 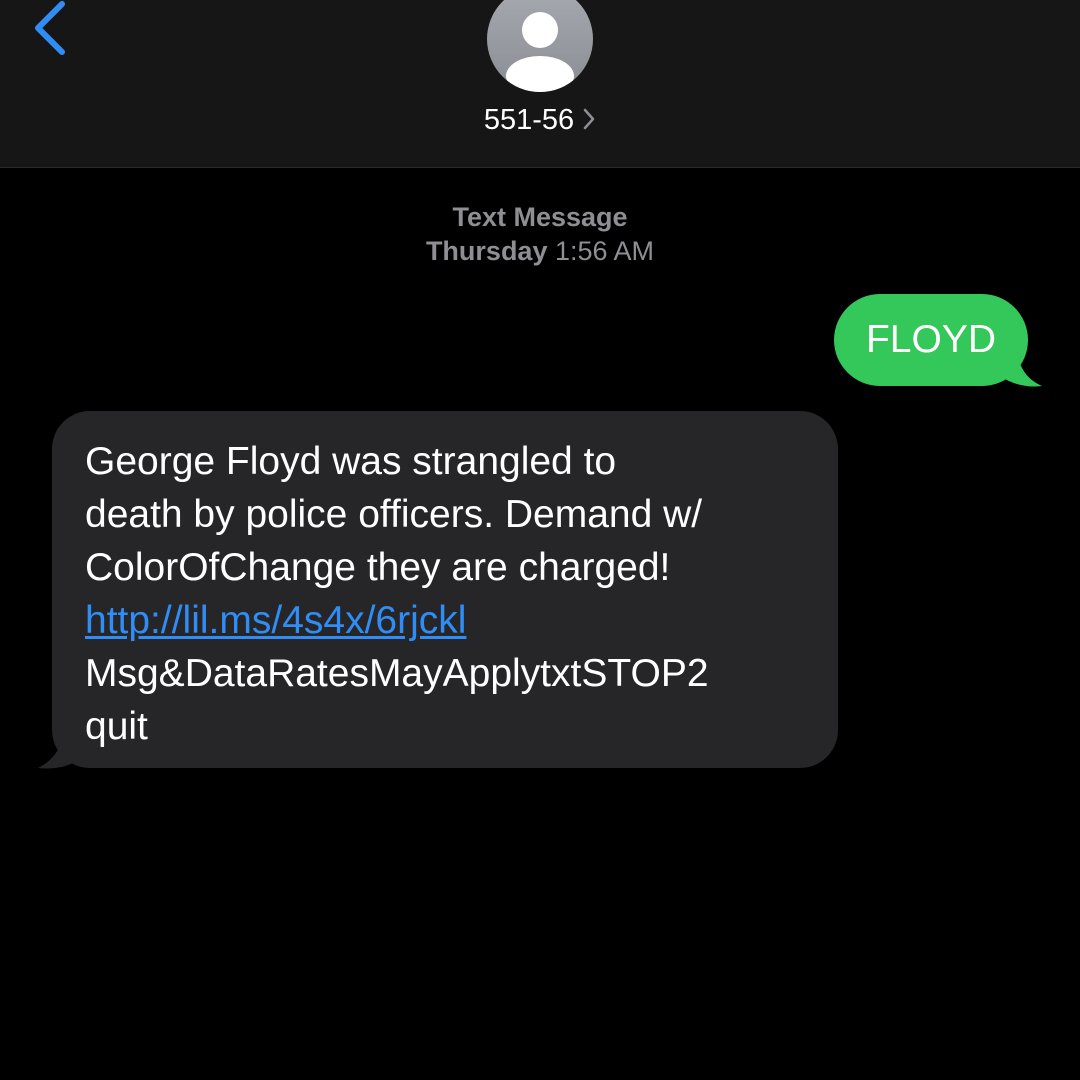 What do you see at coordinates (540, 217) in the screenshot?
I see `message-type-label: Text Message` at bounding box center [540, 217].